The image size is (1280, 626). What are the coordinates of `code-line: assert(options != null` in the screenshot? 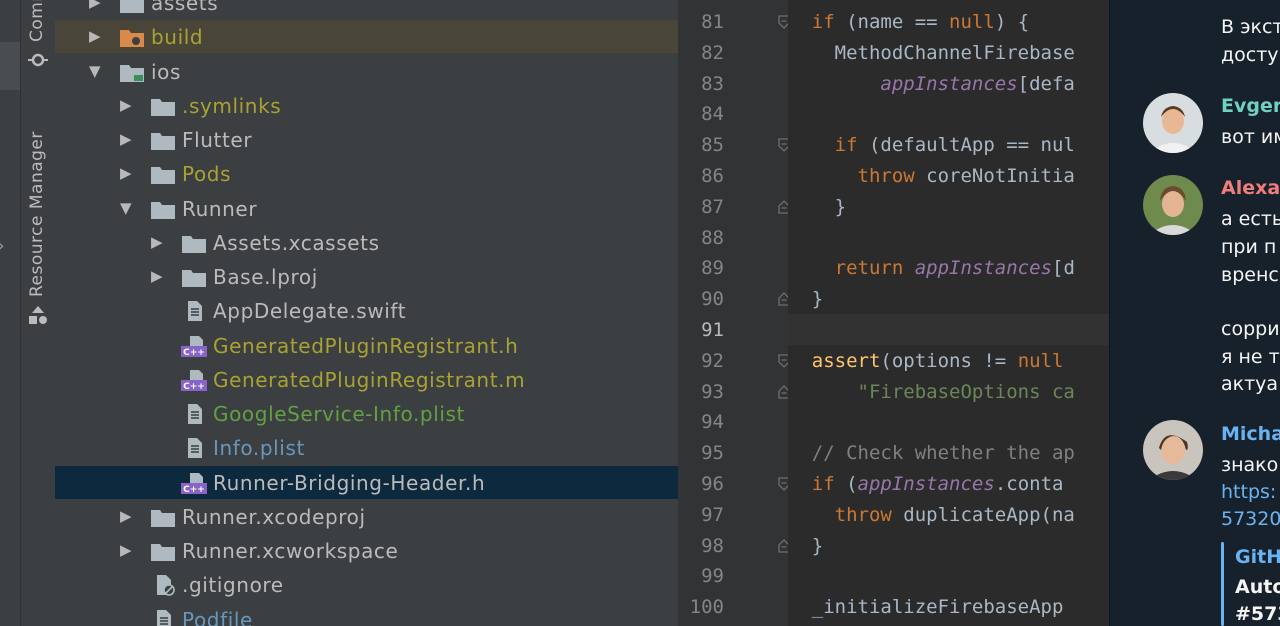 It's located at (926, 361).